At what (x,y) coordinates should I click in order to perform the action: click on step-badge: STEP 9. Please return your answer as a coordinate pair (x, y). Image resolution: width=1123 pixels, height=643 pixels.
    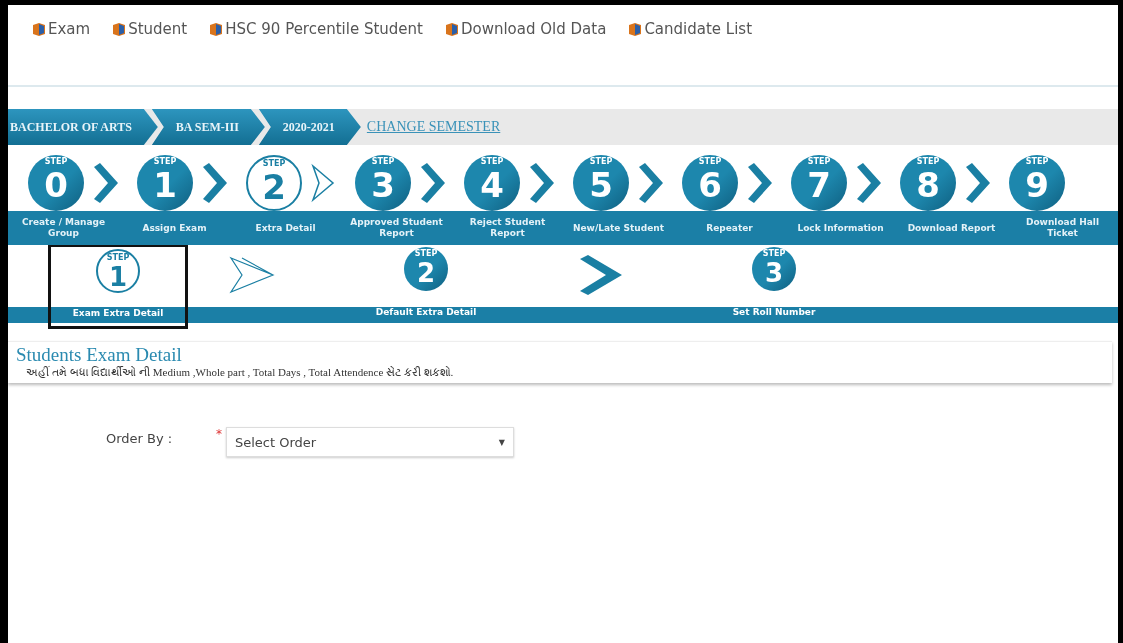
    Looking at the image, I should click on (1037, 183).